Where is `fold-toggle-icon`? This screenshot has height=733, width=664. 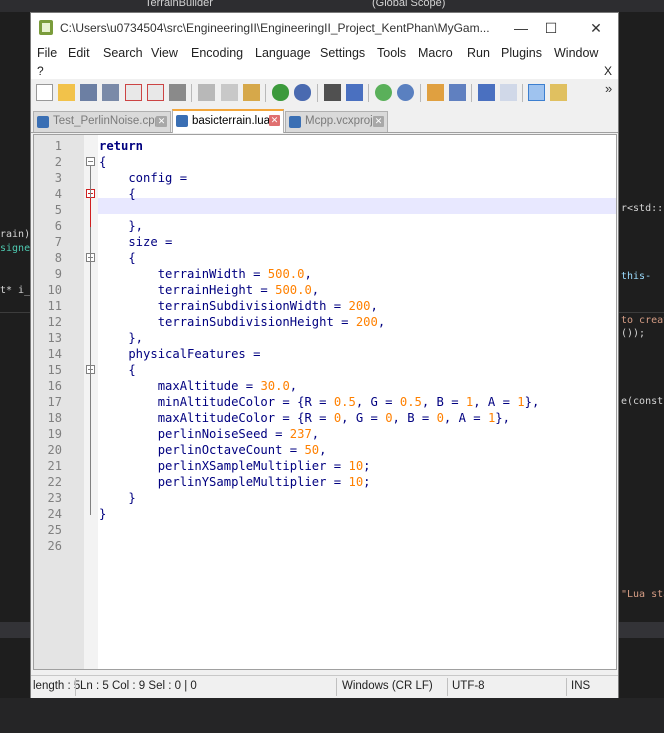 fold-toggle-icon is located at coordinates (90, 161).